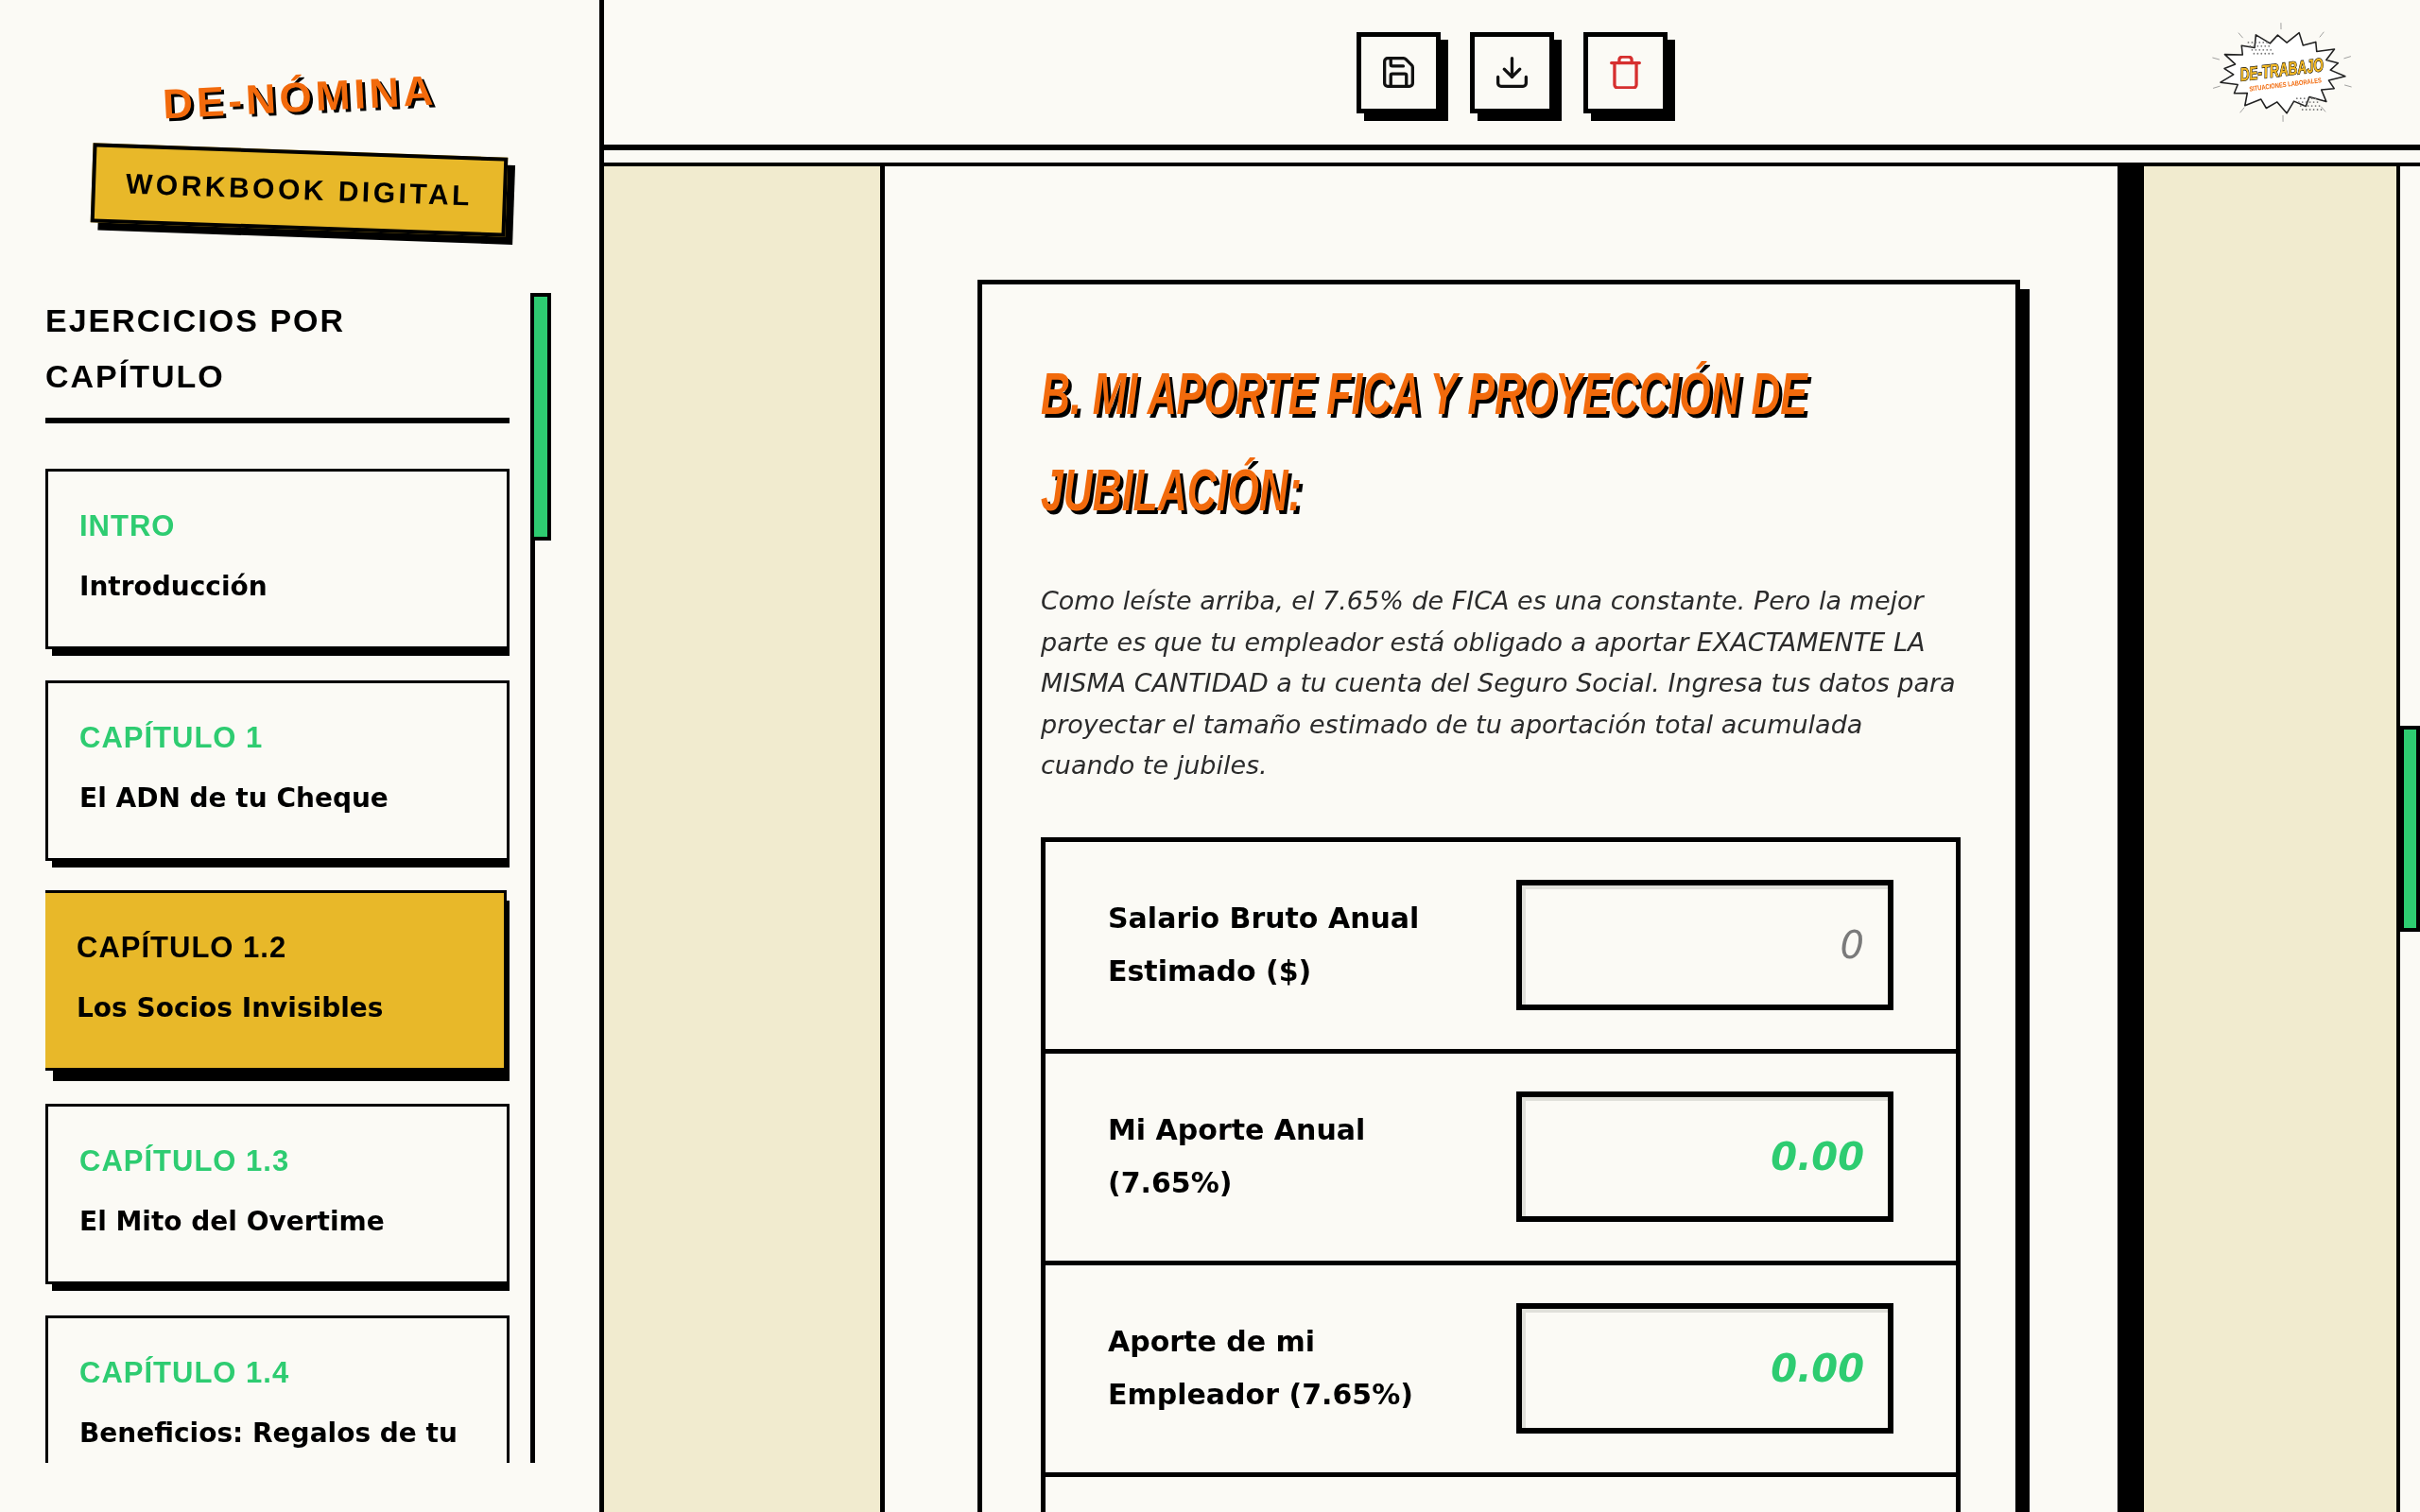 The width and height of the screenshot is (2420, 1512). Describe the element at coordinates (2282, 72) in the screenshot. I see `starburst-icon` at that location.